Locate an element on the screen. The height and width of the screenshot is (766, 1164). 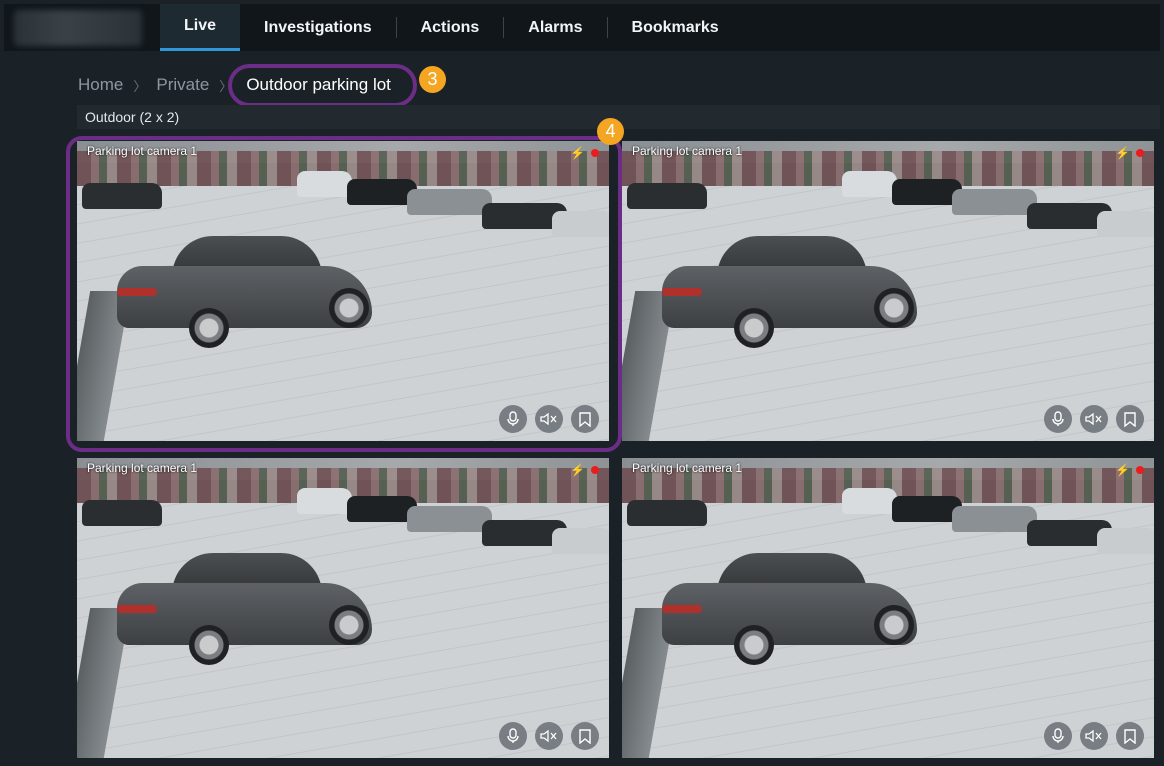
breadcrumb-private: Private is located at coordinates (182, 85).